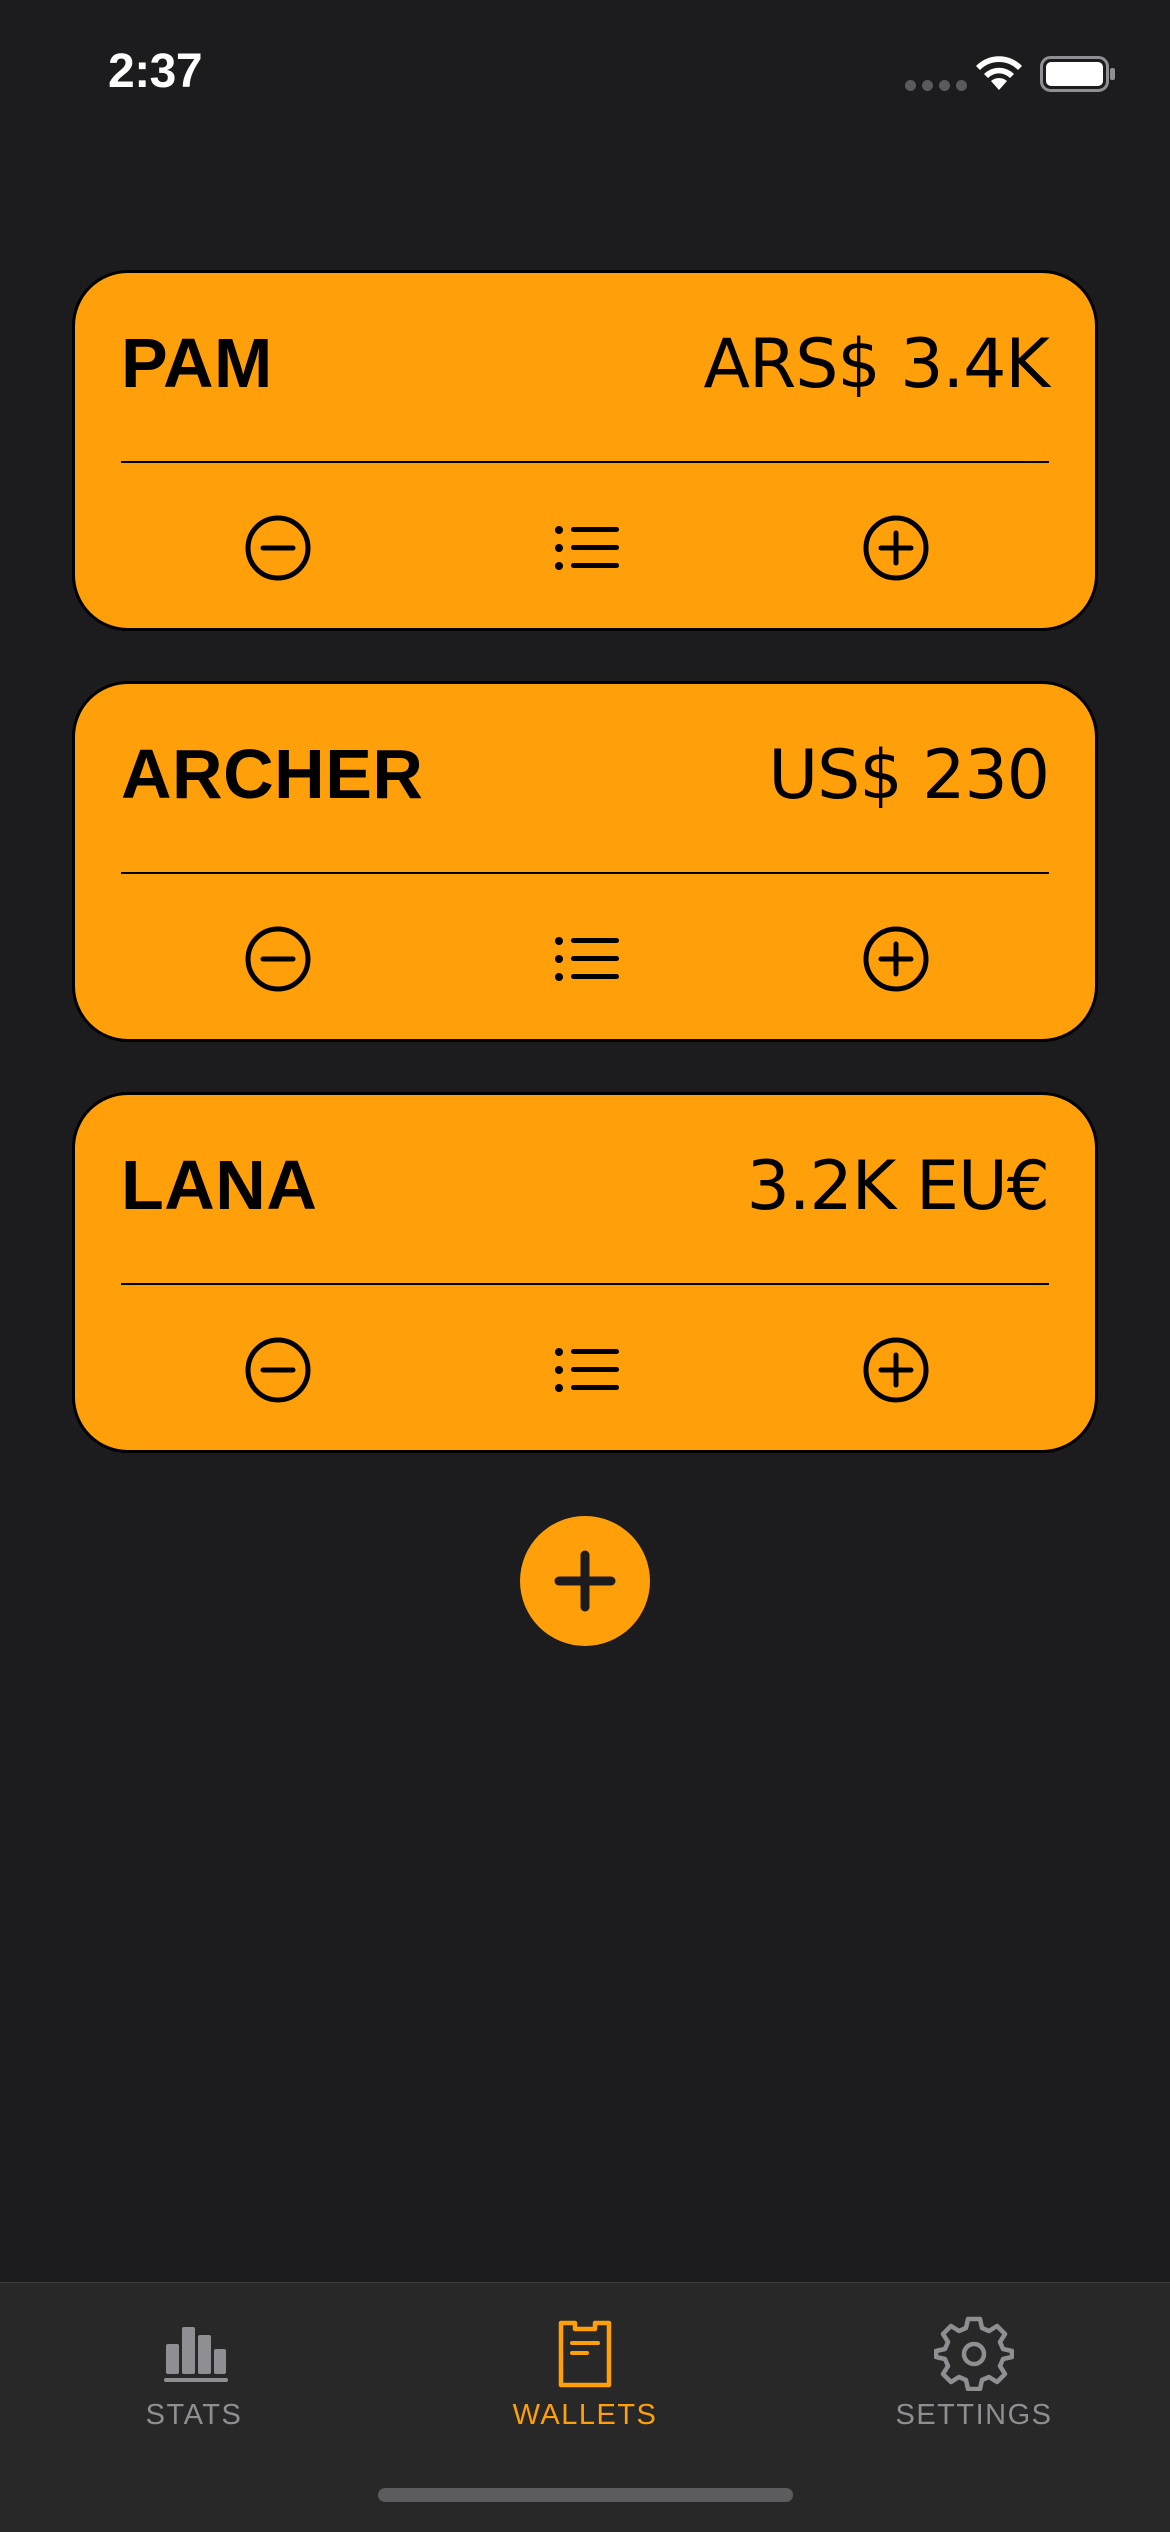  I want to click on add-wallet-button, so click(585, 1581).